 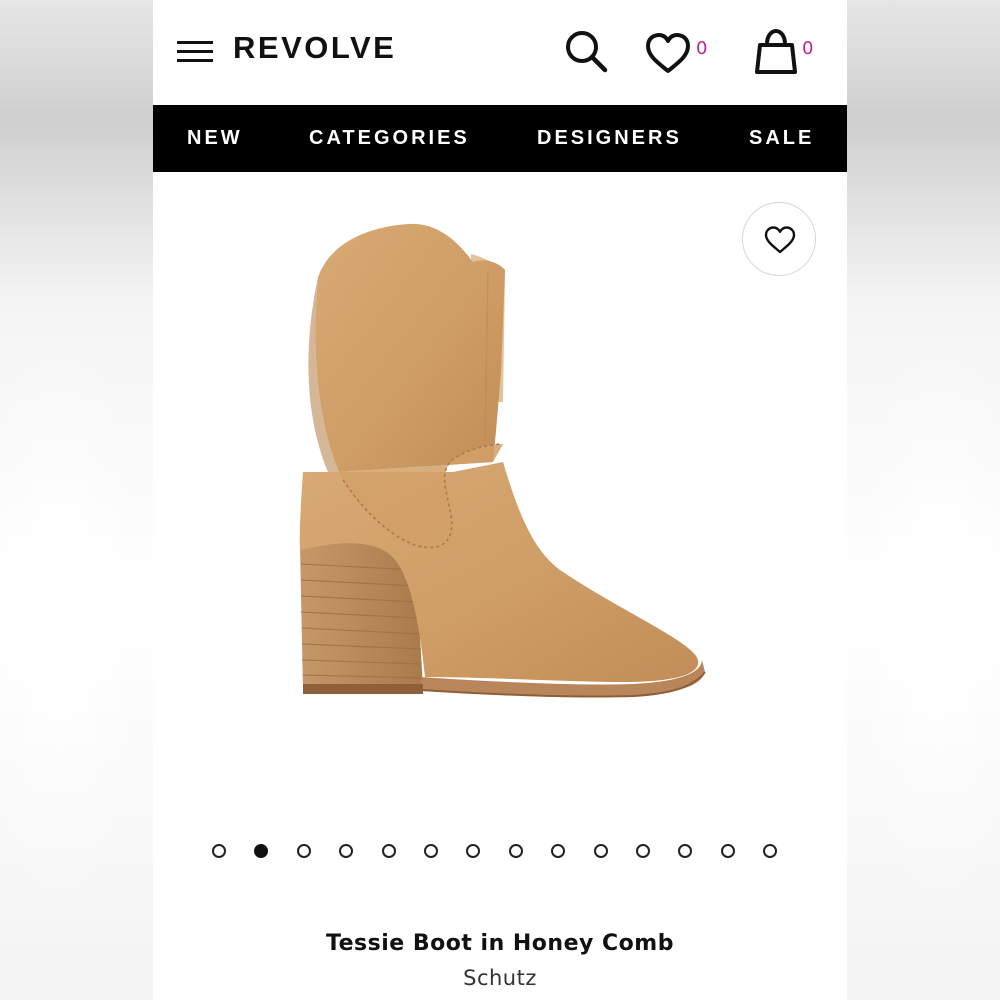 What do you see at coordinates (500, 138) in the screenshot?
I see `main-nav: NEW CATEGORIES DESIGNERS SALE` at bounding box center [500, 138].